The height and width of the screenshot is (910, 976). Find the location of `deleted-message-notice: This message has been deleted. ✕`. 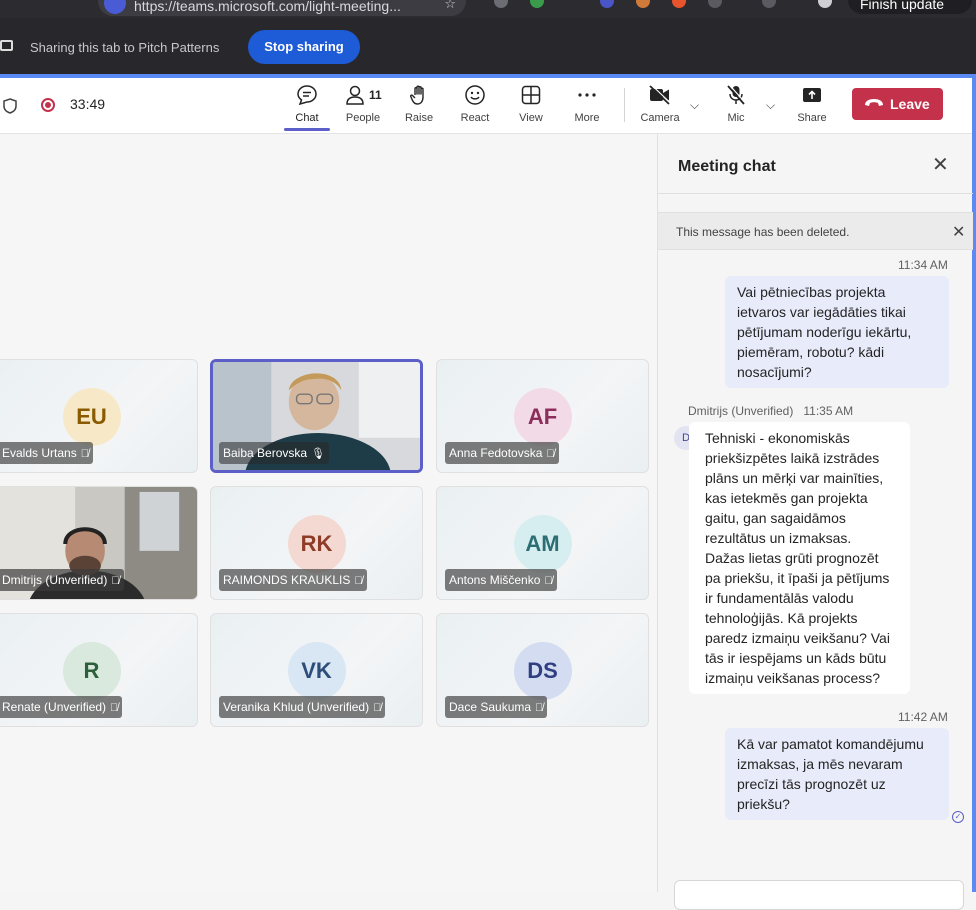

deleted-message-notice: This message has been deleted. ✕ is located at coordinates (815, 231).